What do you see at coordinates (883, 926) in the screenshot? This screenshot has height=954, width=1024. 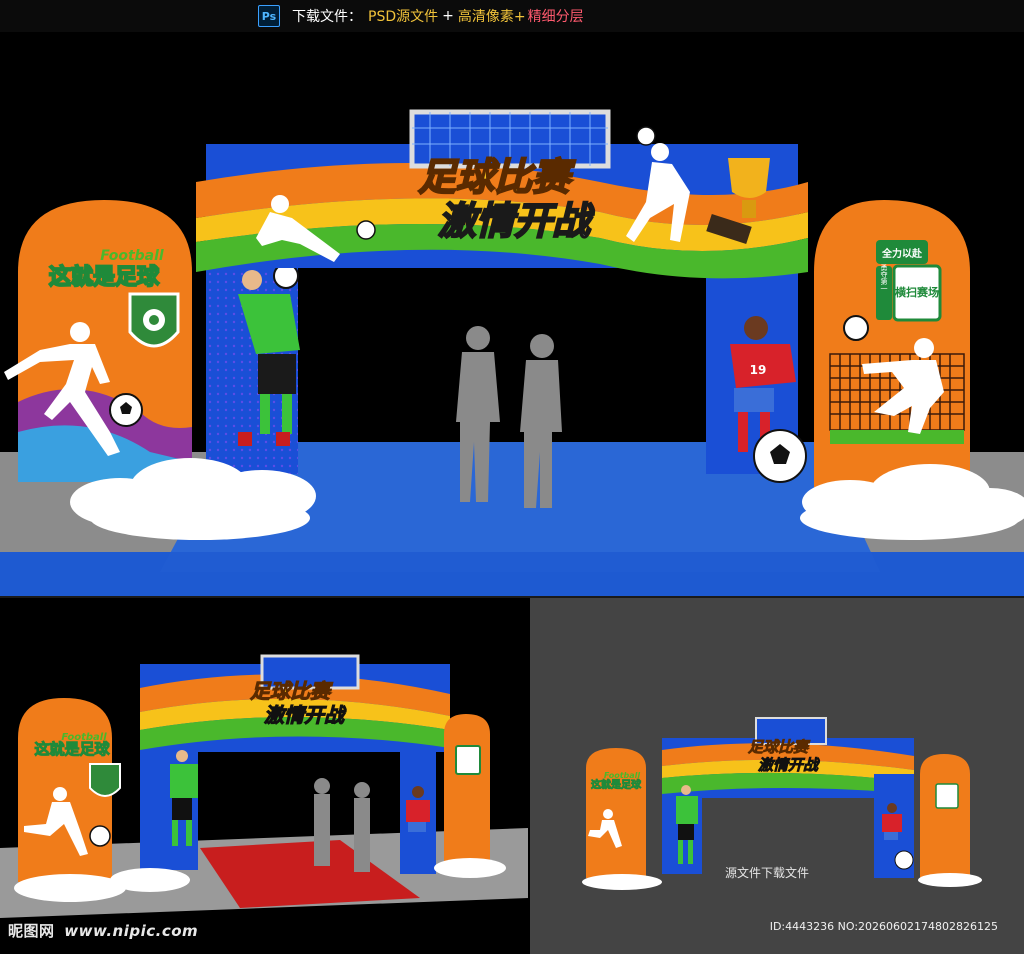 I see `id-label: ID:4443236 NO:20260602174802826125` at bounding box center [883, 926].